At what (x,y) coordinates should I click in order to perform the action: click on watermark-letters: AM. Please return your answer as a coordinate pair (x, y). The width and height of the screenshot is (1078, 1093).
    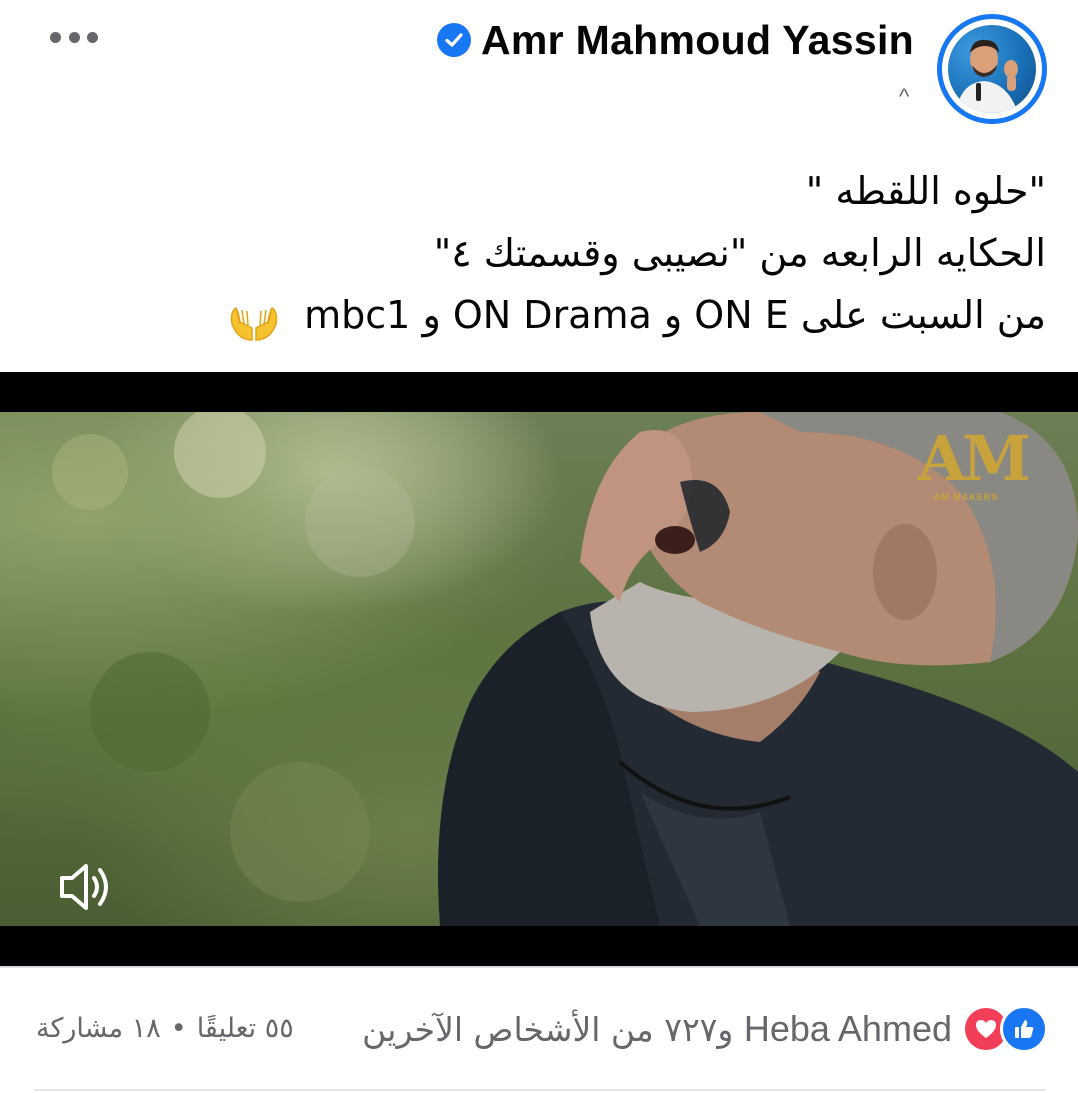
    Looking at the image, I should click on (974, 458).